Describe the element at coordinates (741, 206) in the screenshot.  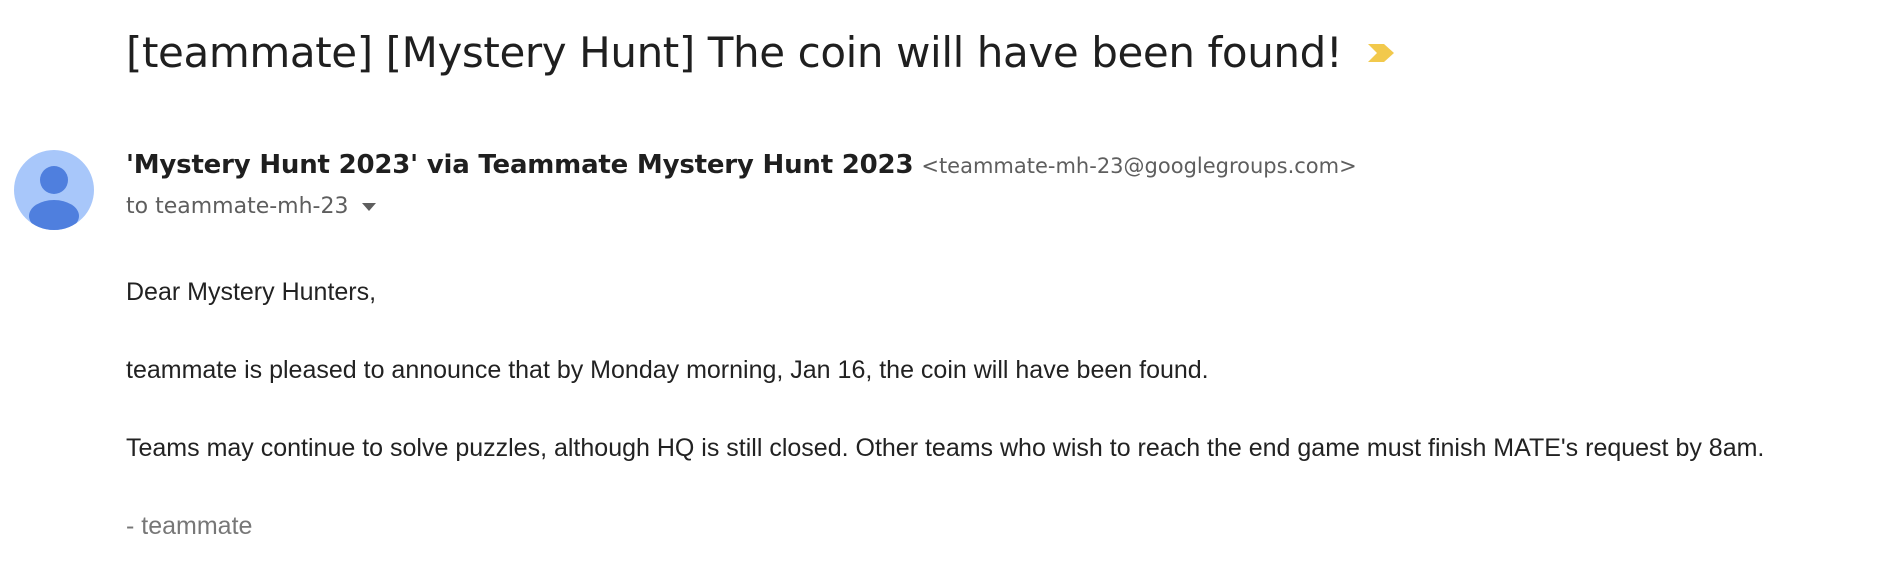
I see `recipient-details-toggle: to teammate-mh-23` at that location.